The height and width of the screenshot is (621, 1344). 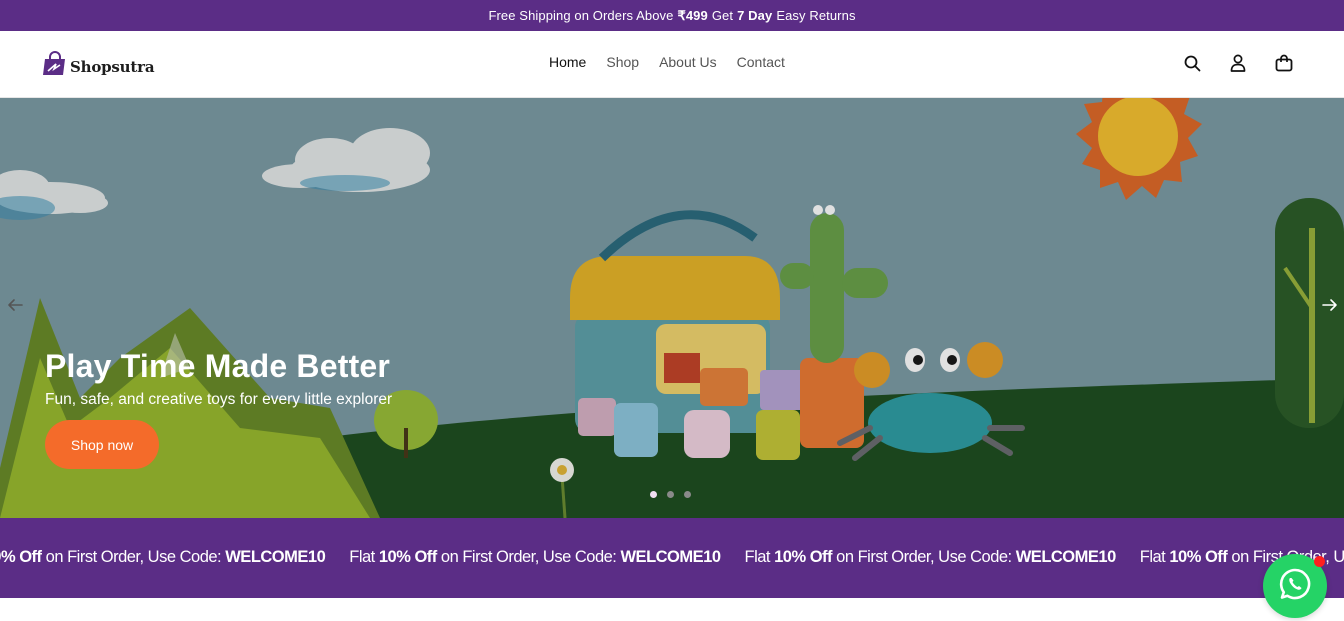 I want to click on notification-dot, so click(x=1319, y=561).